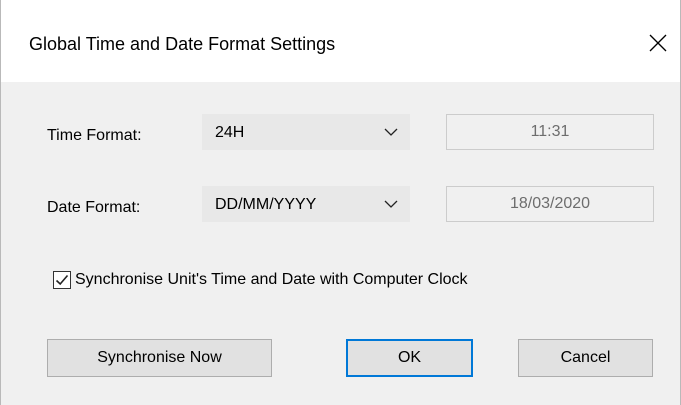 The width and height of the screenshot is (681, 405). I want to click on time-format-dropdown: 24H, so click(306, 132).